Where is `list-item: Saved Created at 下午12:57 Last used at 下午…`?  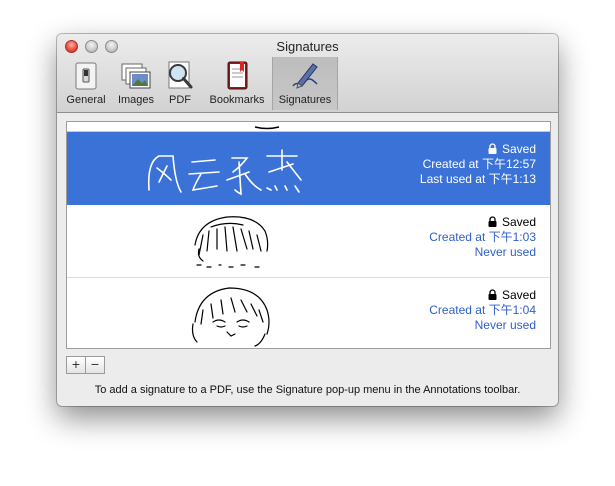
list-item: Saved Created at 下午12:57 Last used at 下午… is located at coordinates (308, 168).